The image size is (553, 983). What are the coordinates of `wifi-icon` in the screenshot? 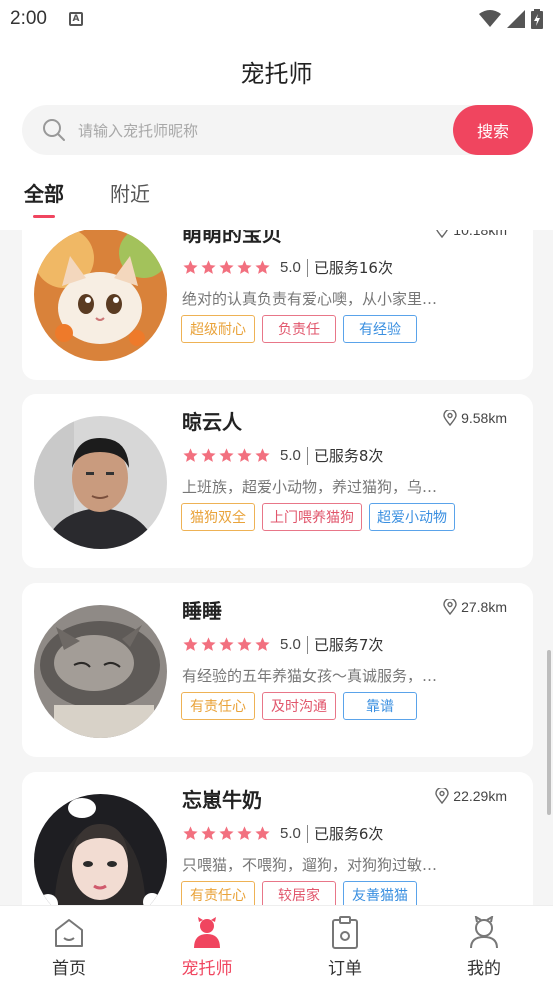 It's located at (490, 18).